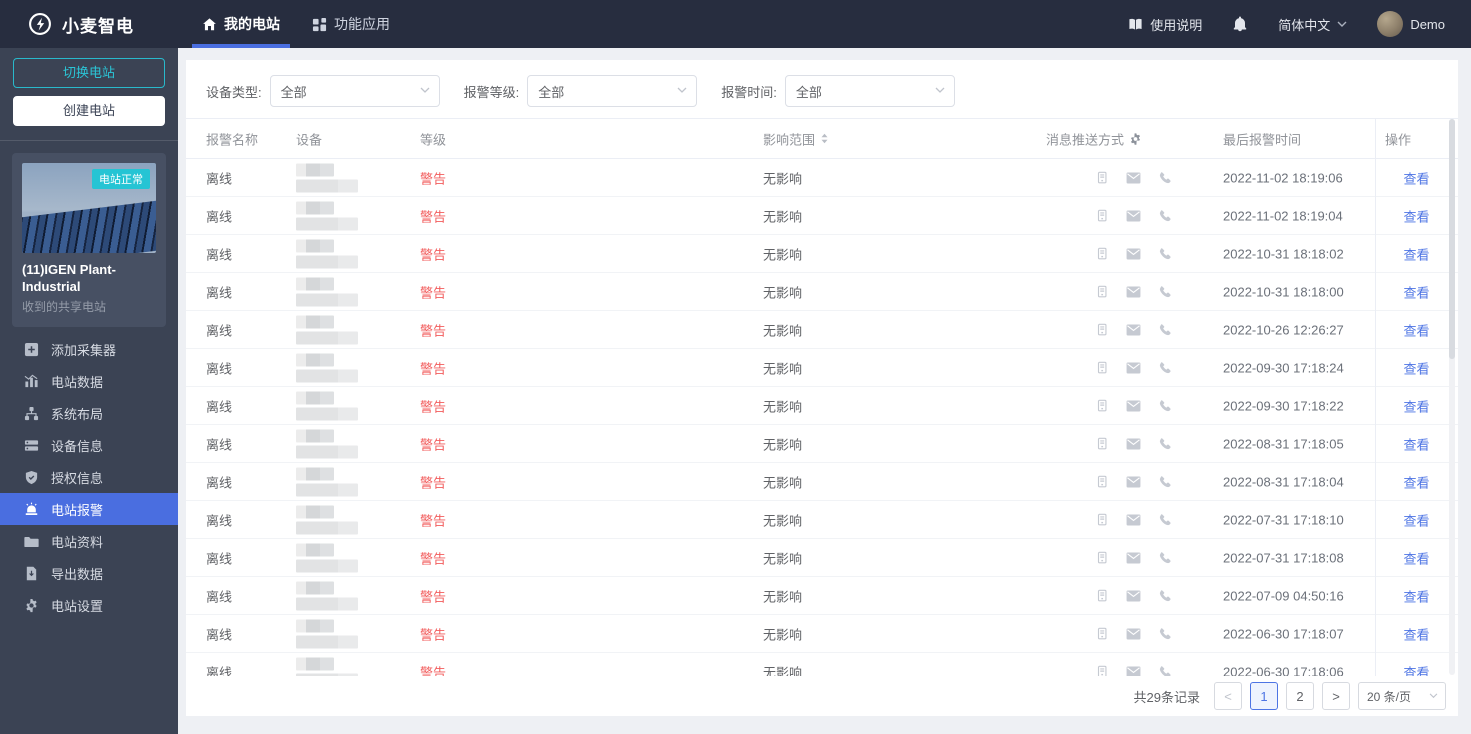 This screenshot has width=1471, height=734. What do you see at coordinates (822, 292) in the screenshot?
I see `table-row: 离线 警告 无影响 2022-10-31 18:18:00 查看` at bounding box center [822, 292].